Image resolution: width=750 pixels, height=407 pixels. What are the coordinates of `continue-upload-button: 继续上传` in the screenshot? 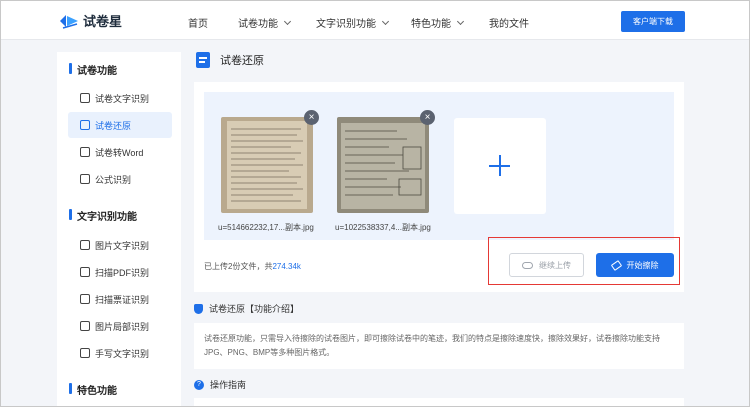 It's located at (546, 265).